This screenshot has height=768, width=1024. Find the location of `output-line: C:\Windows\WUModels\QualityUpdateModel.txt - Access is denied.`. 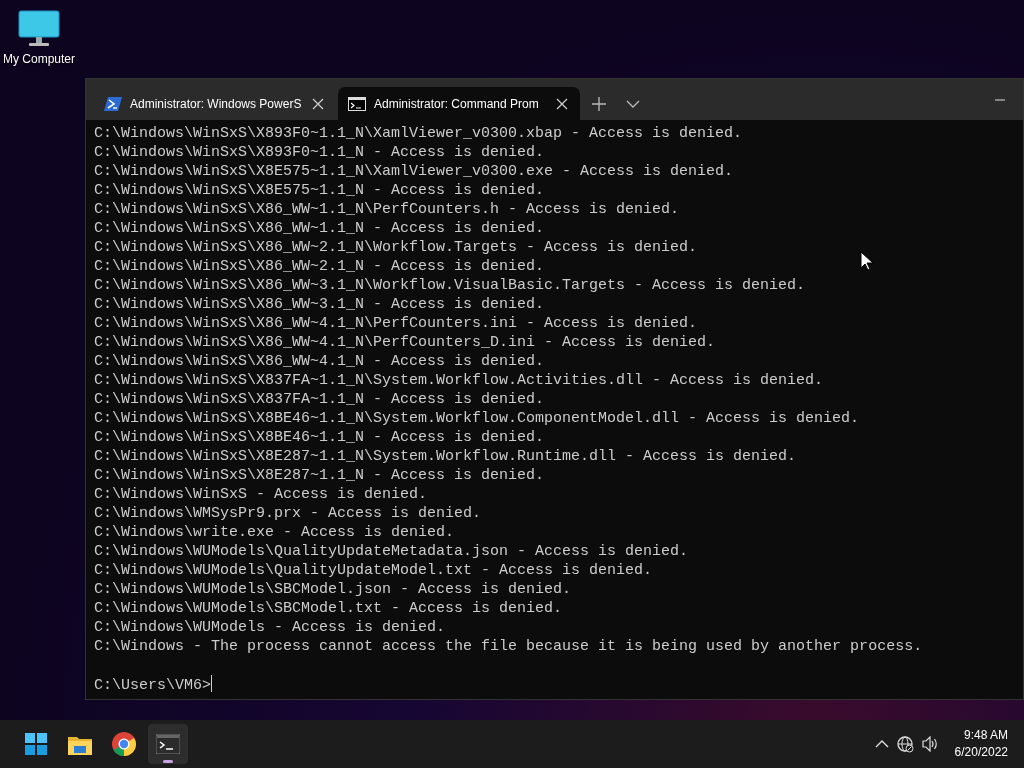

output-line: C:\Windows\WUModels\QualityUpdateModel.txt - Access is denied. is located at coordinates (373, 570).